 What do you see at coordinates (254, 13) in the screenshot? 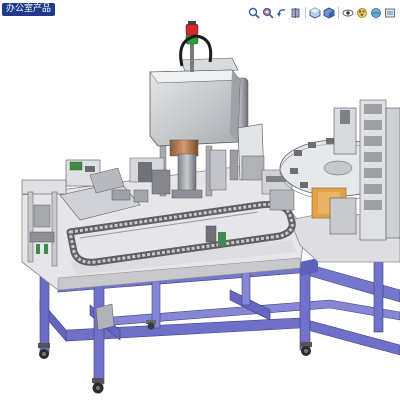
I see `zoom-to-fit-icon` at bounding box center [254, 13].